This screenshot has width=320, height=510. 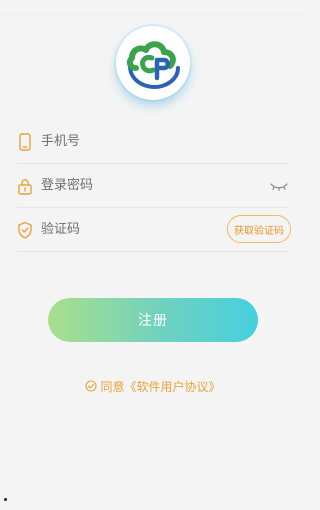 What do you see at coordinates (259, 229) in the screenshot?
I see `get-code-button: 获取验证码` at bounding box center [259, 229].